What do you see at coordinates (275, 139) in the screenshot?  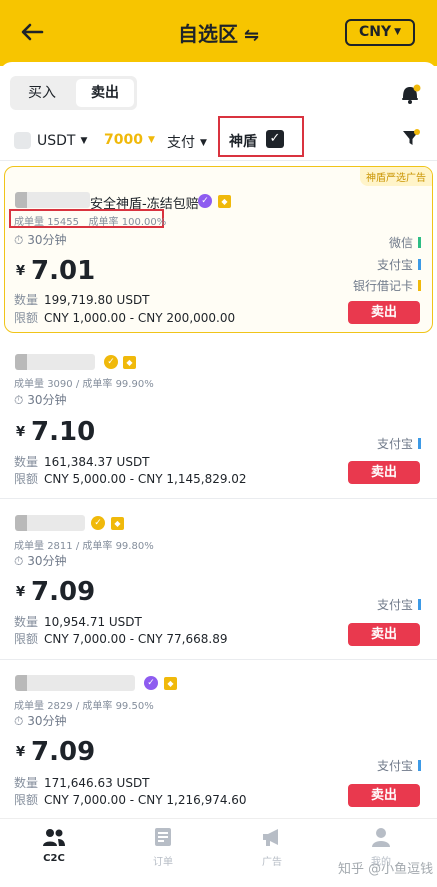 I see `shield-checkbox: ✓` at bounding box center [275, 139].